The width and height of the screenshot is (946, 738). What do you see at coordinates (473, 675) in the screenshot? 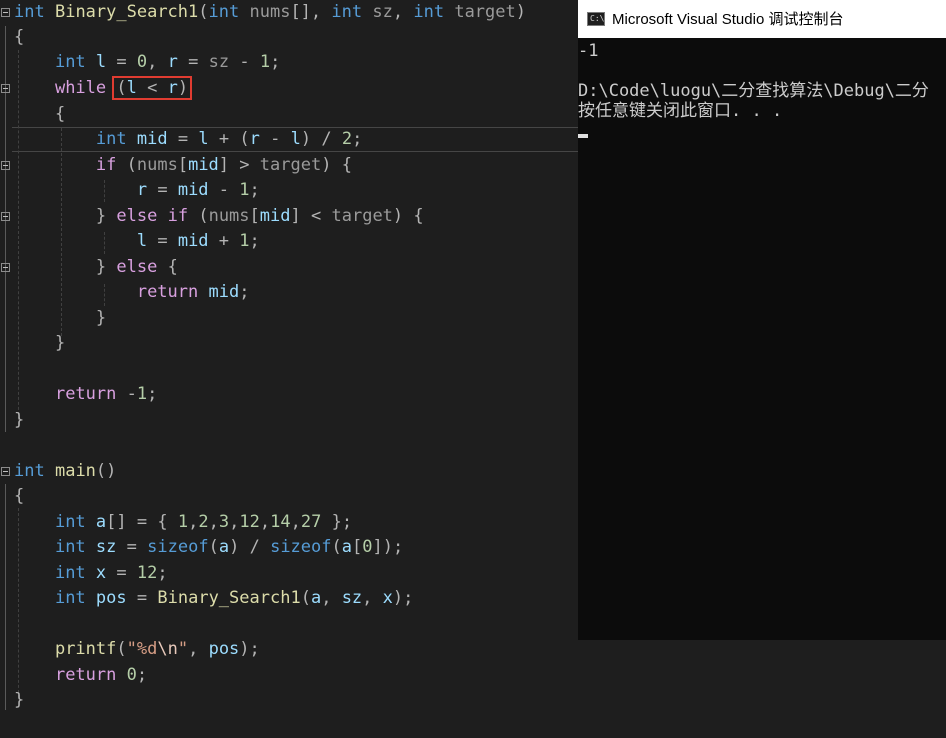
I see `code-line-27: return 0;` at bounding box center [473, 675].